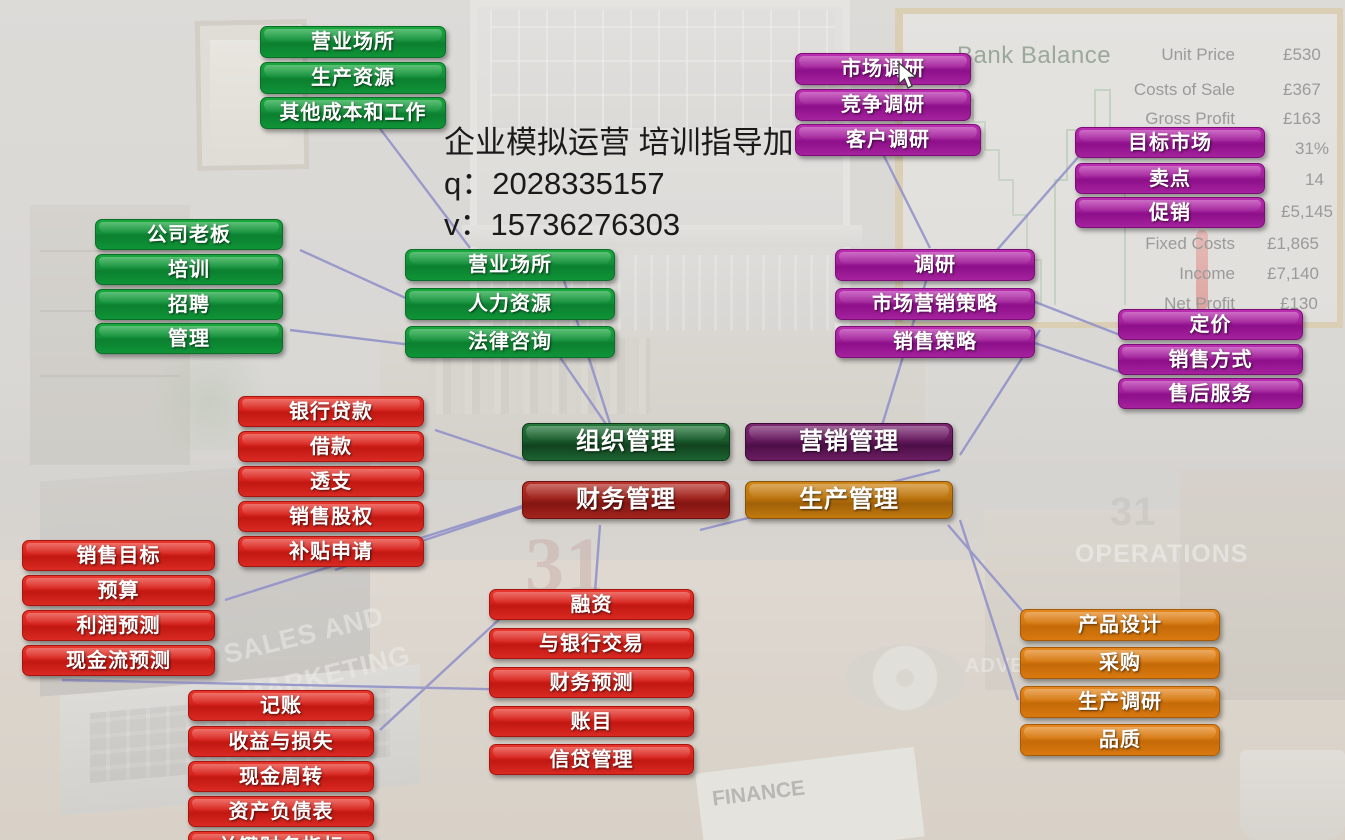  Describe the element at coordinates (510, 265) in the screenshot. I see `button-org-center-0: 营业场所` at that location.